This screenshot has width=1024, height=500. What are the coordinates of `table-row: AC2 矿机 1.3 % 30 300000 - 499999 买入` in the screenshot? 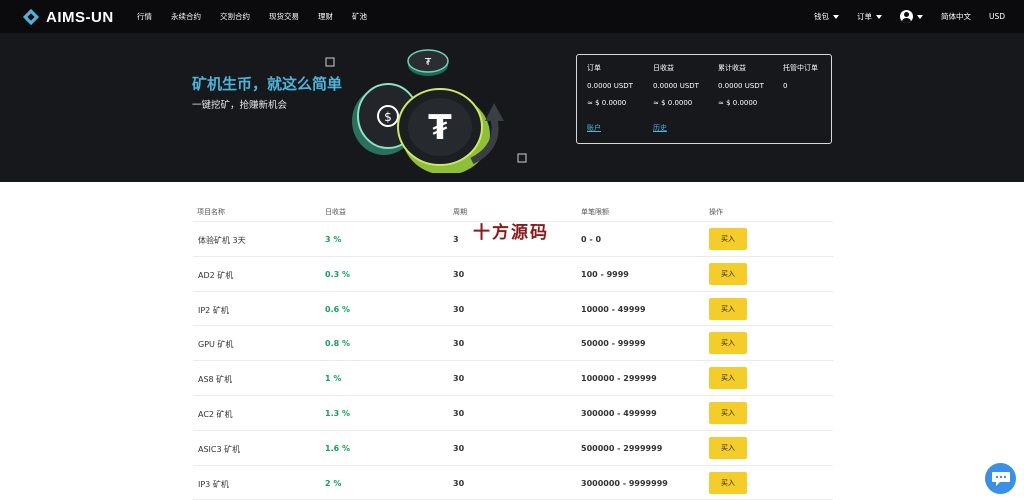 It's located at (513, 413).